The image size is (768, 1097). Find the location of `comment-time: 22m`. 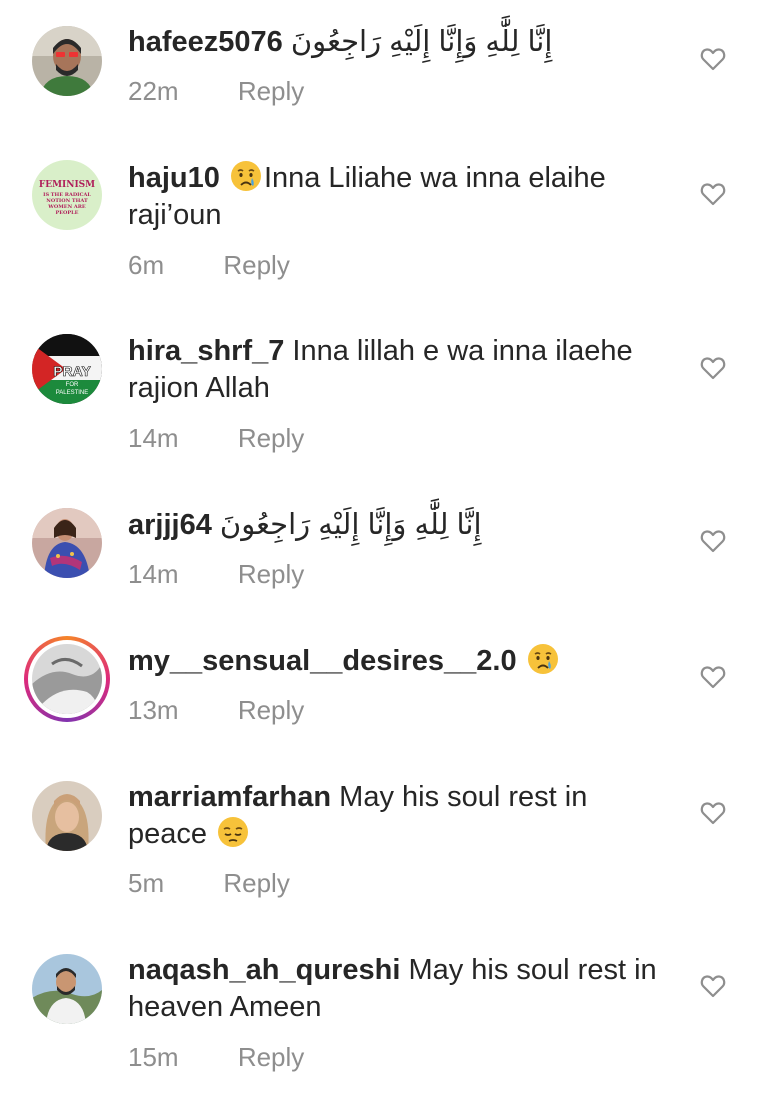

comment-time: 22m is located at coordinates (153, 91).